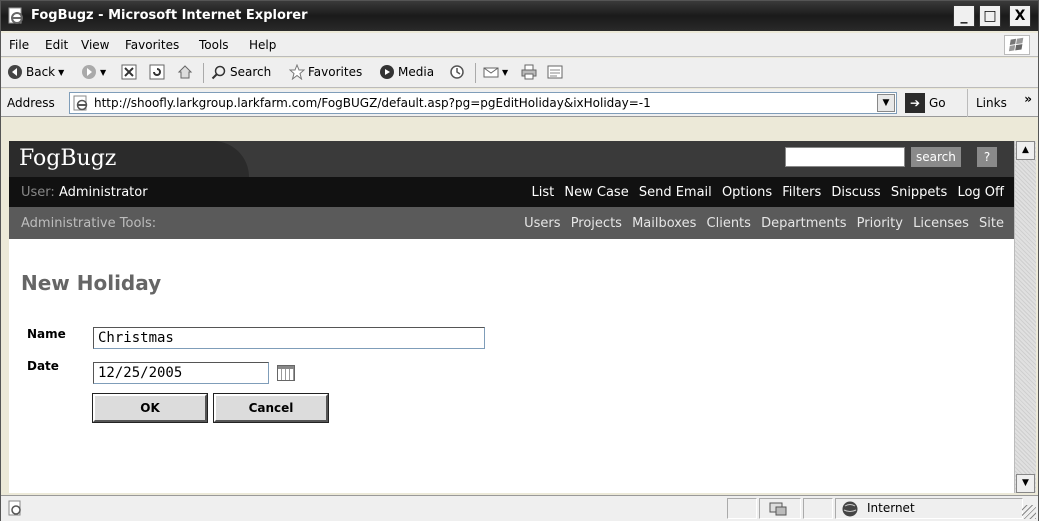 The width and height of the screenshot is (1039, 521). Describe the element at coordinates (987, 157) in the screenshot. I see `help-button: ?` at that location.